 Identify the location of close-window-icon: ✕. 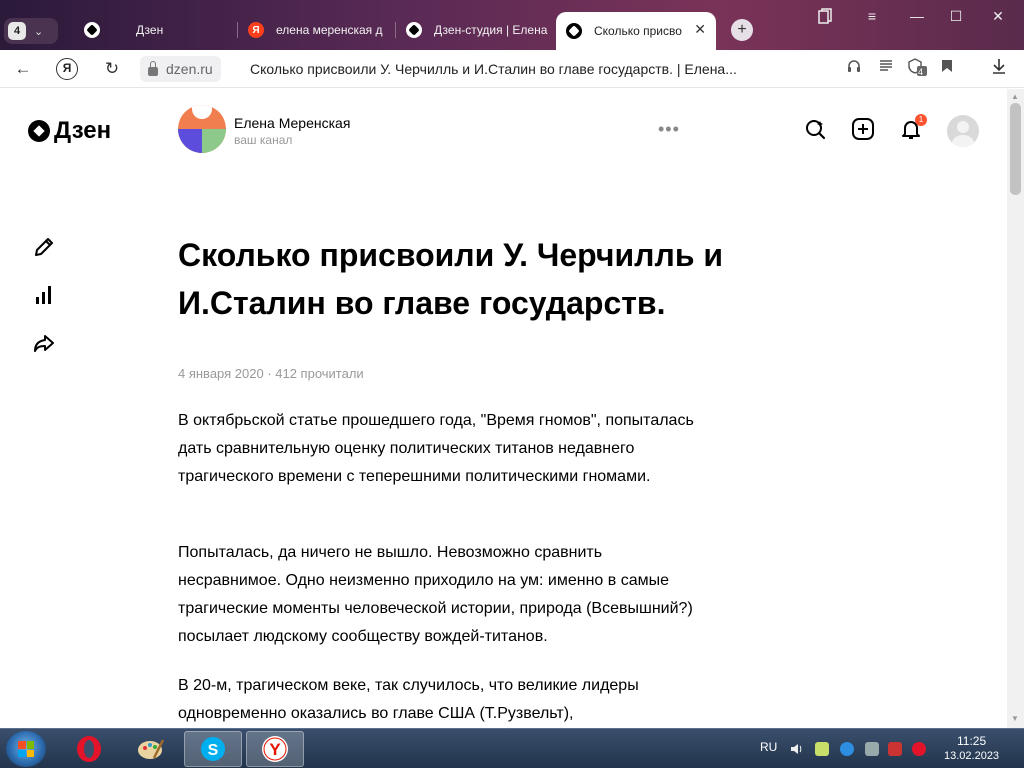
(998, 18).